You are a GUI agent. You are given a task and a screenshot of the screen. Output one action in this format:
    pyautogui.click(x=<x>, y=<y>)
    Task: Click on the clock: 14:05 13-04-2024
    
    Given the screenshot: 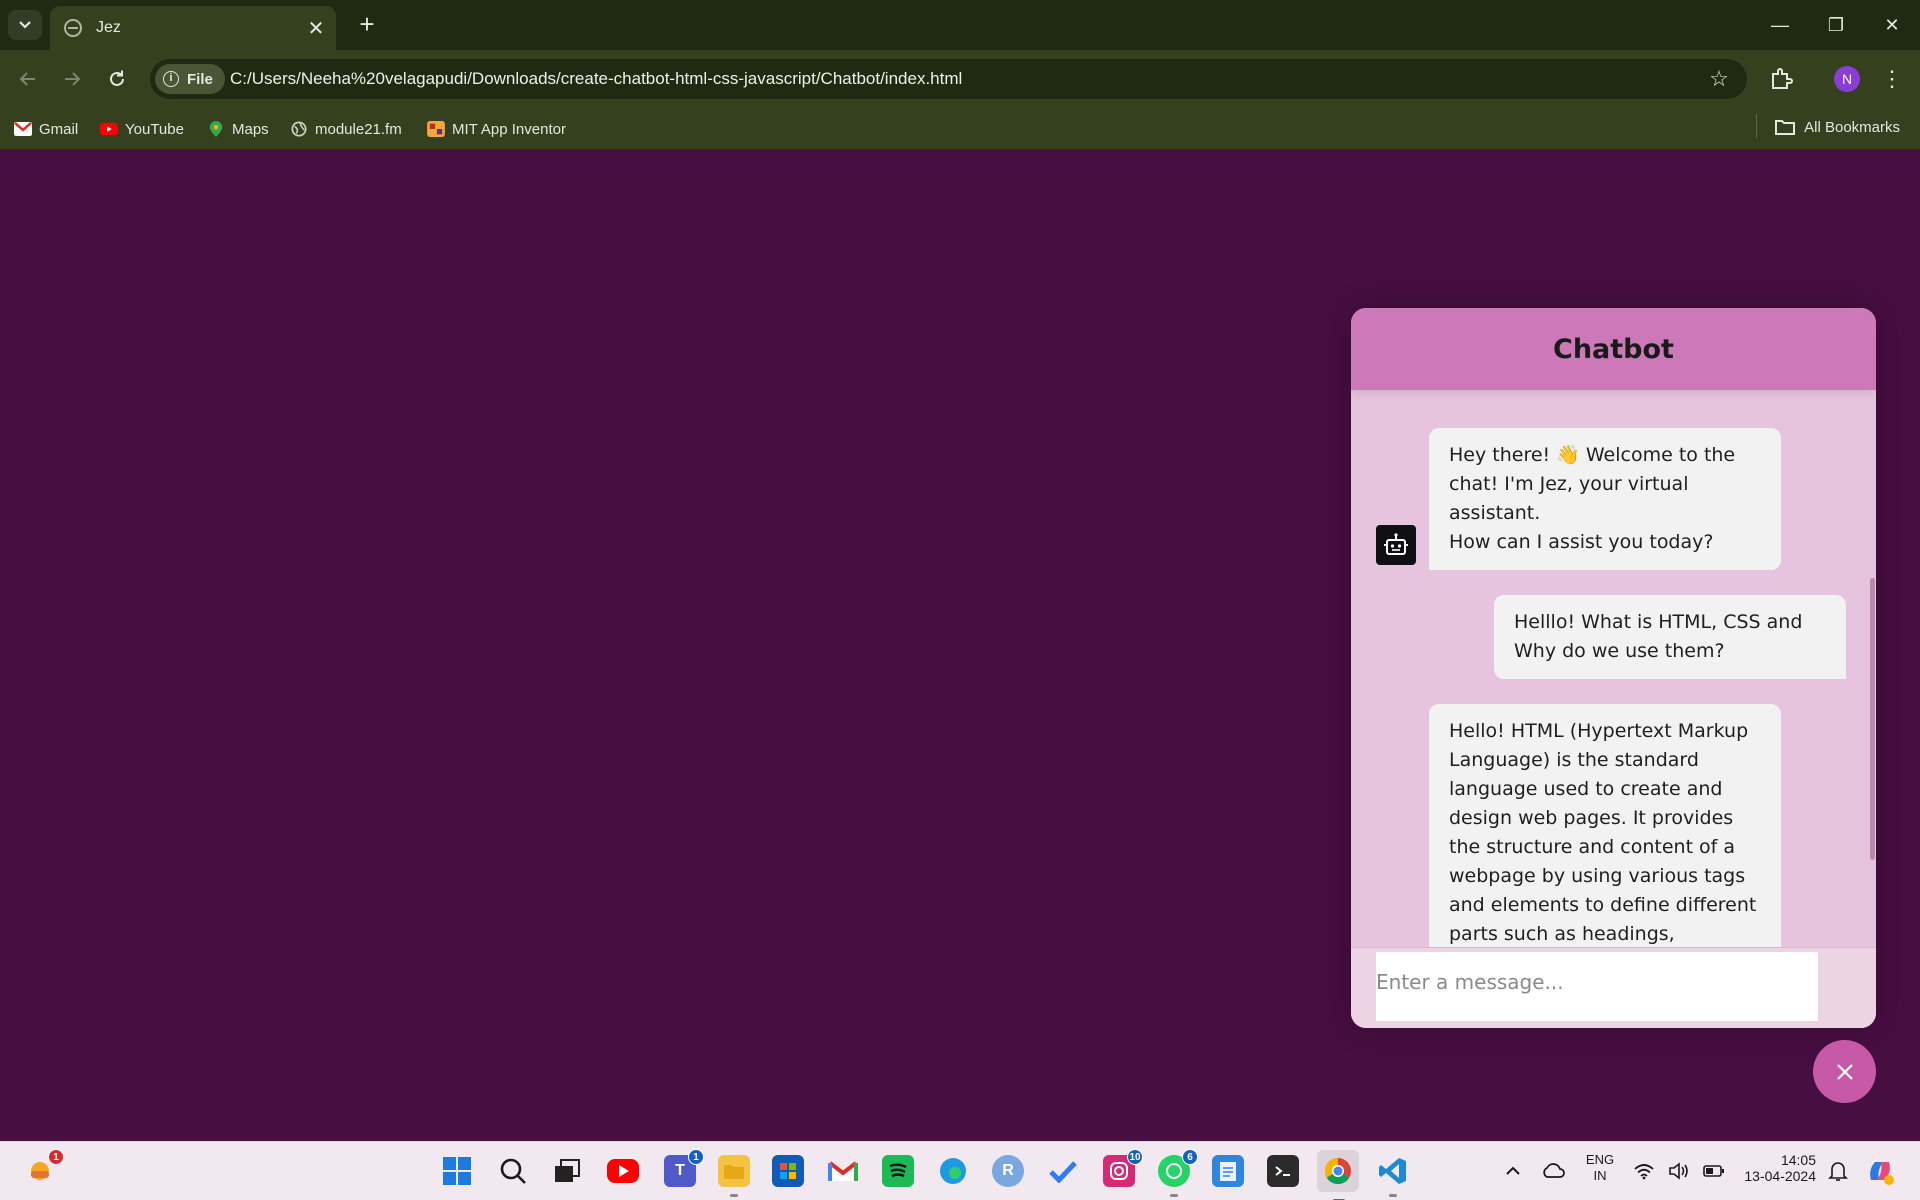 What is the action you would take?
    pyautogui.click(x=1775, y=1168)
    